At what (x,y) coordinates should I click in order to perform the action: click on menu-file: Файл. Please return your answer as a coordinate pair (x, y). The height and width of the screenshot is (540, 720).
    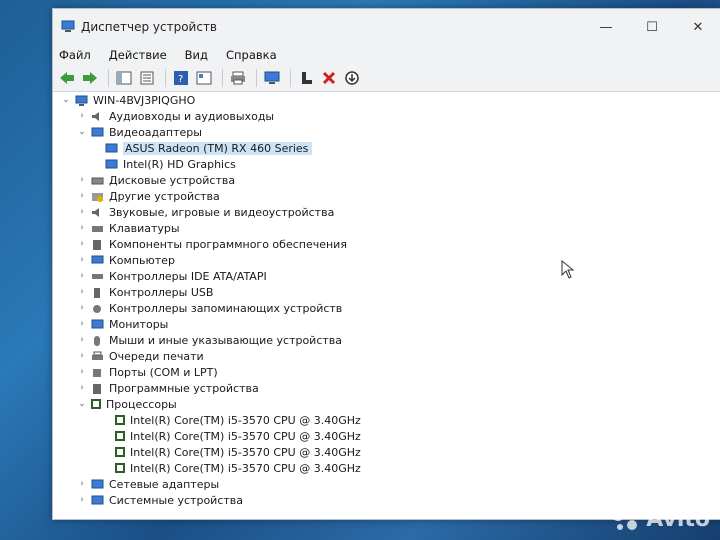
    Looking at the image, I should click on (75, 55).